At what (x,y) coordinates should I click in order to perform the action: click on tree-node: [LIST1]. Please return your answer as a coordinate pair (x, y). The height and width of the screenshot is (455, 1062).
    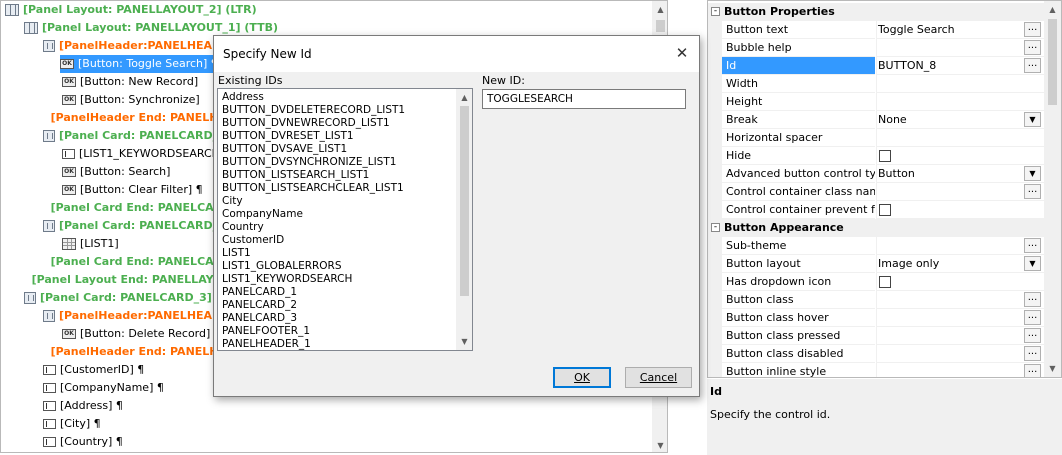
    Looking at the image, I should click on (90, 244).